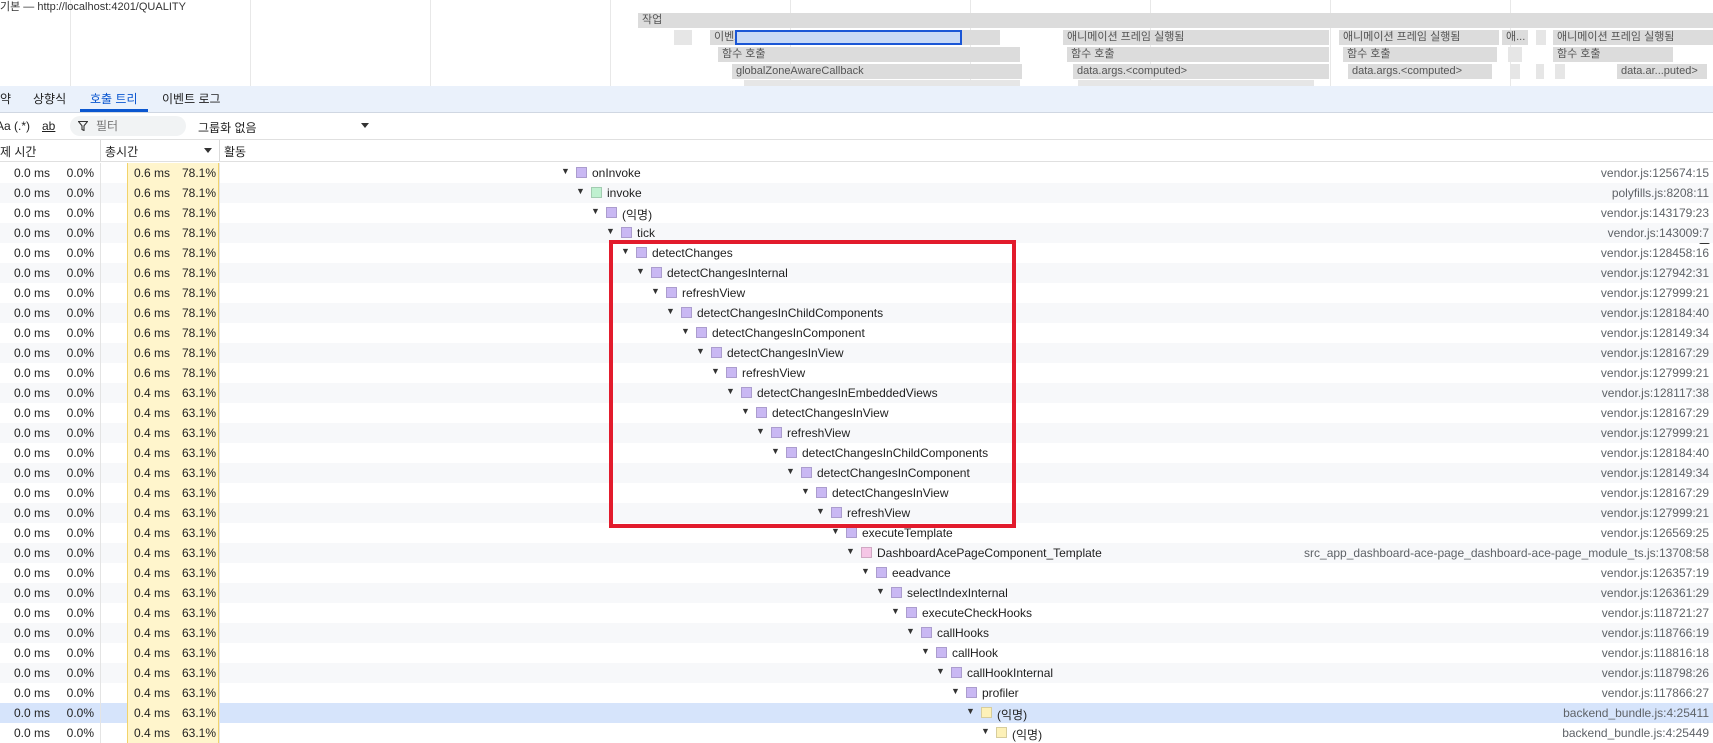  I want to click on tab-bottom-up: 상향식, so click(49, 98).